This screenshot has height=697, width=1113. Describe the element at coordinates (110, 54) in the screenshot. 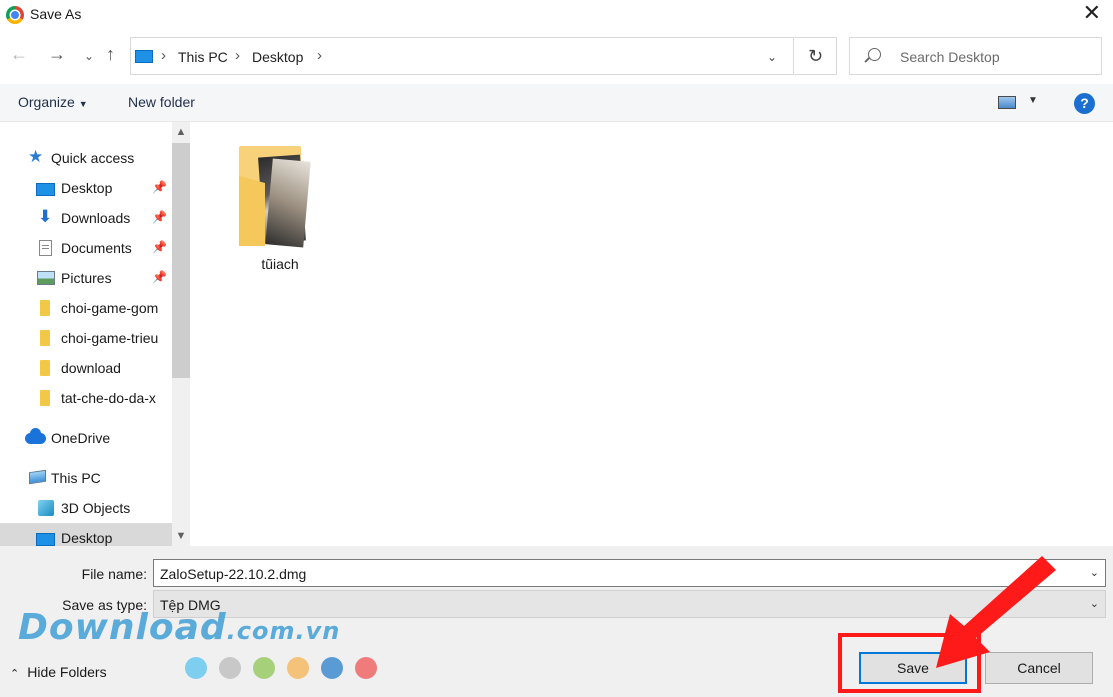

I see `up-arrow-icon: ↑` at that location.